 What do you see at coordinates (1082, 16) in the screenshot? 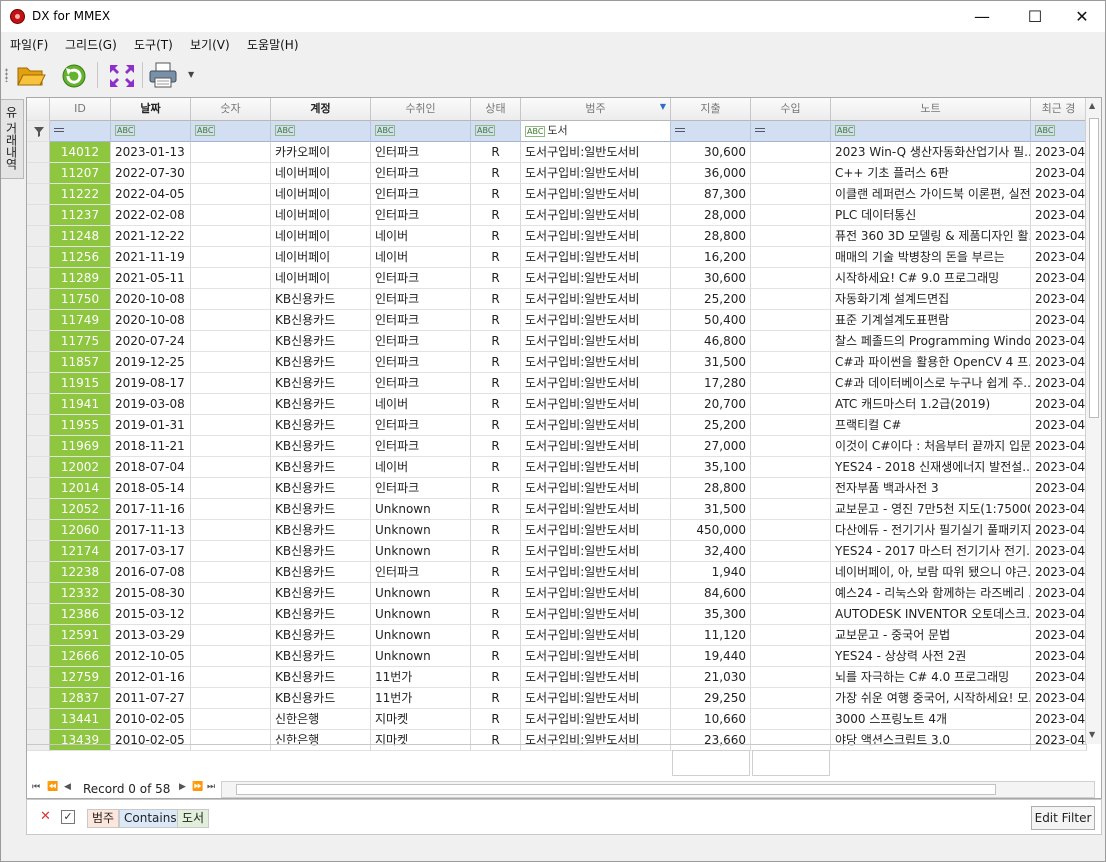
I see `close-button: ✕` at bounding box center [1082, 16].